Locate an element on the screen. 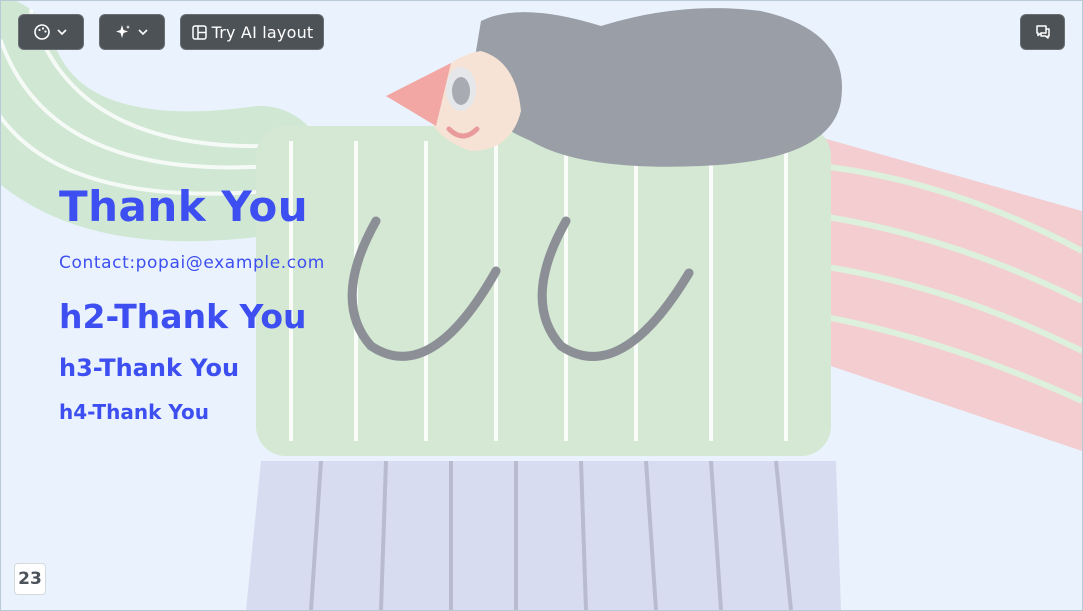 The image size is (1083, 611). heading-h4: h4-Thank You is located at coordinates (192, 412).